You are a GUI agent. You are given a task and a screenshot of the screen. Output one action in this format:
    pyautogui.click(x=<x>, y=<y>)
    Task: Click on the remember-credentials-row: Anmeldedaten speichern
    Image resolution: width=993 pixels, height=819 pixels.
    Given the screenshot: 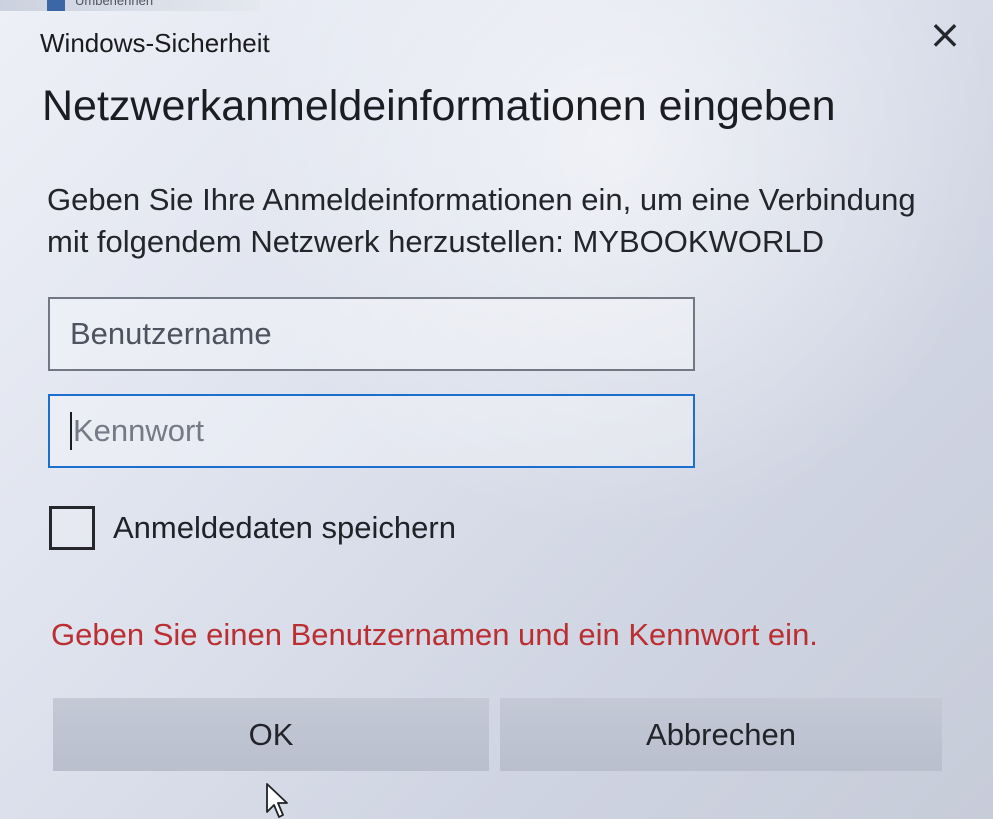 What is the action you would take?
    pyautogui.click(x=252, y=528)
    